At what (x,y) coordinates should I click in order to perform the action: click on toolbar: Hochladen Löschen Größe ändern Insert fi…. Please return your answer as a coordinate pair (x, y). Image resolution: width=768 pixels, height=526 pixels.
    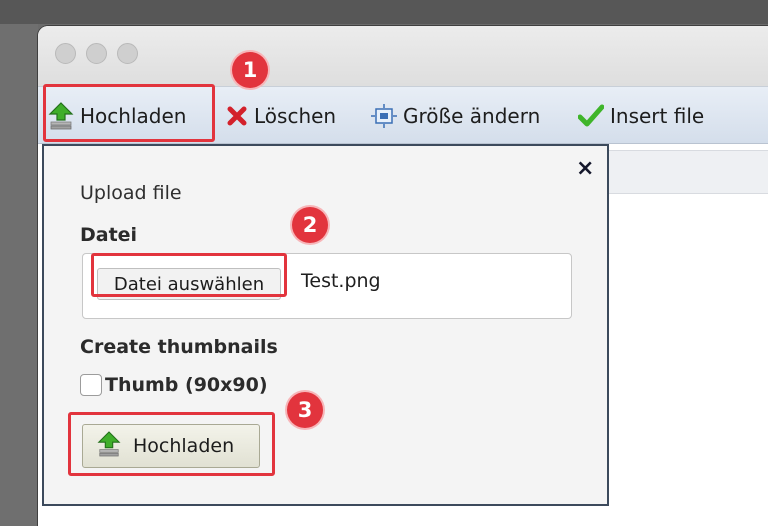
    Looking at the image, I should click on (403, 115).